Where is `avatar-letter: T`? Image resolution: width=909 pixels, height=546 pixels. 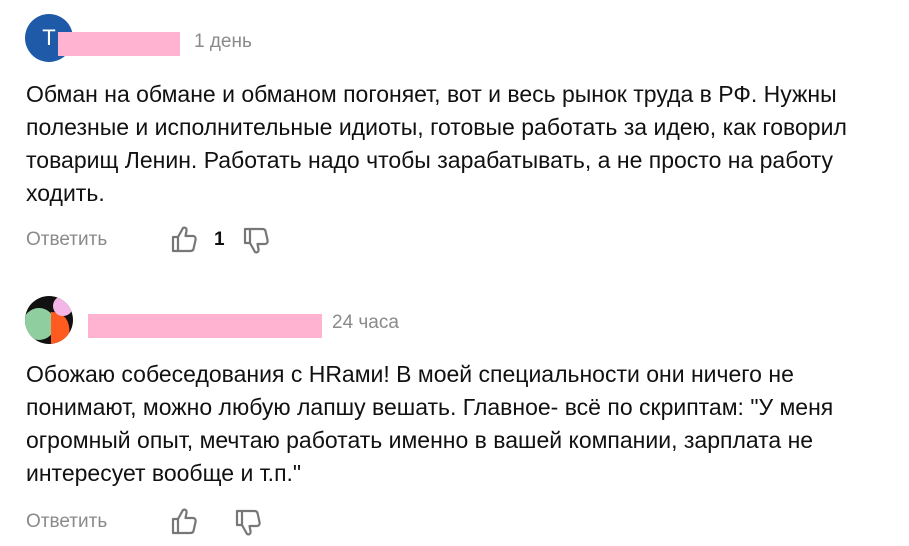 avatar-letter: T is located at coordinates (49, 37).